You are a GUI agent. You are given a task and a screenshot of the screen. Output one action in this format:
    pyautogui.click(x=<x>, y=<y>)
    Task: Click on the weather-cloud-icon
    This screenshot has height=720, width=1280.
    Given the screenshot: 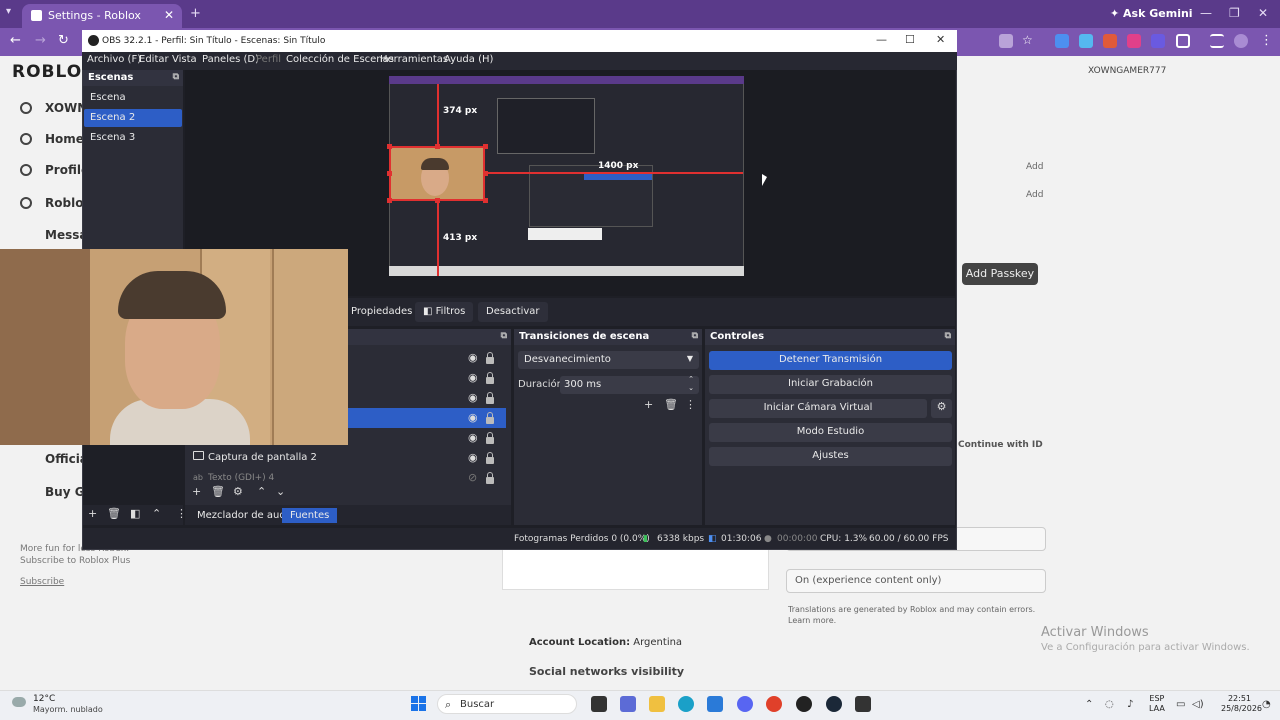 What is the action you would take?
    pyautogui.click(x=19, y=702)
    